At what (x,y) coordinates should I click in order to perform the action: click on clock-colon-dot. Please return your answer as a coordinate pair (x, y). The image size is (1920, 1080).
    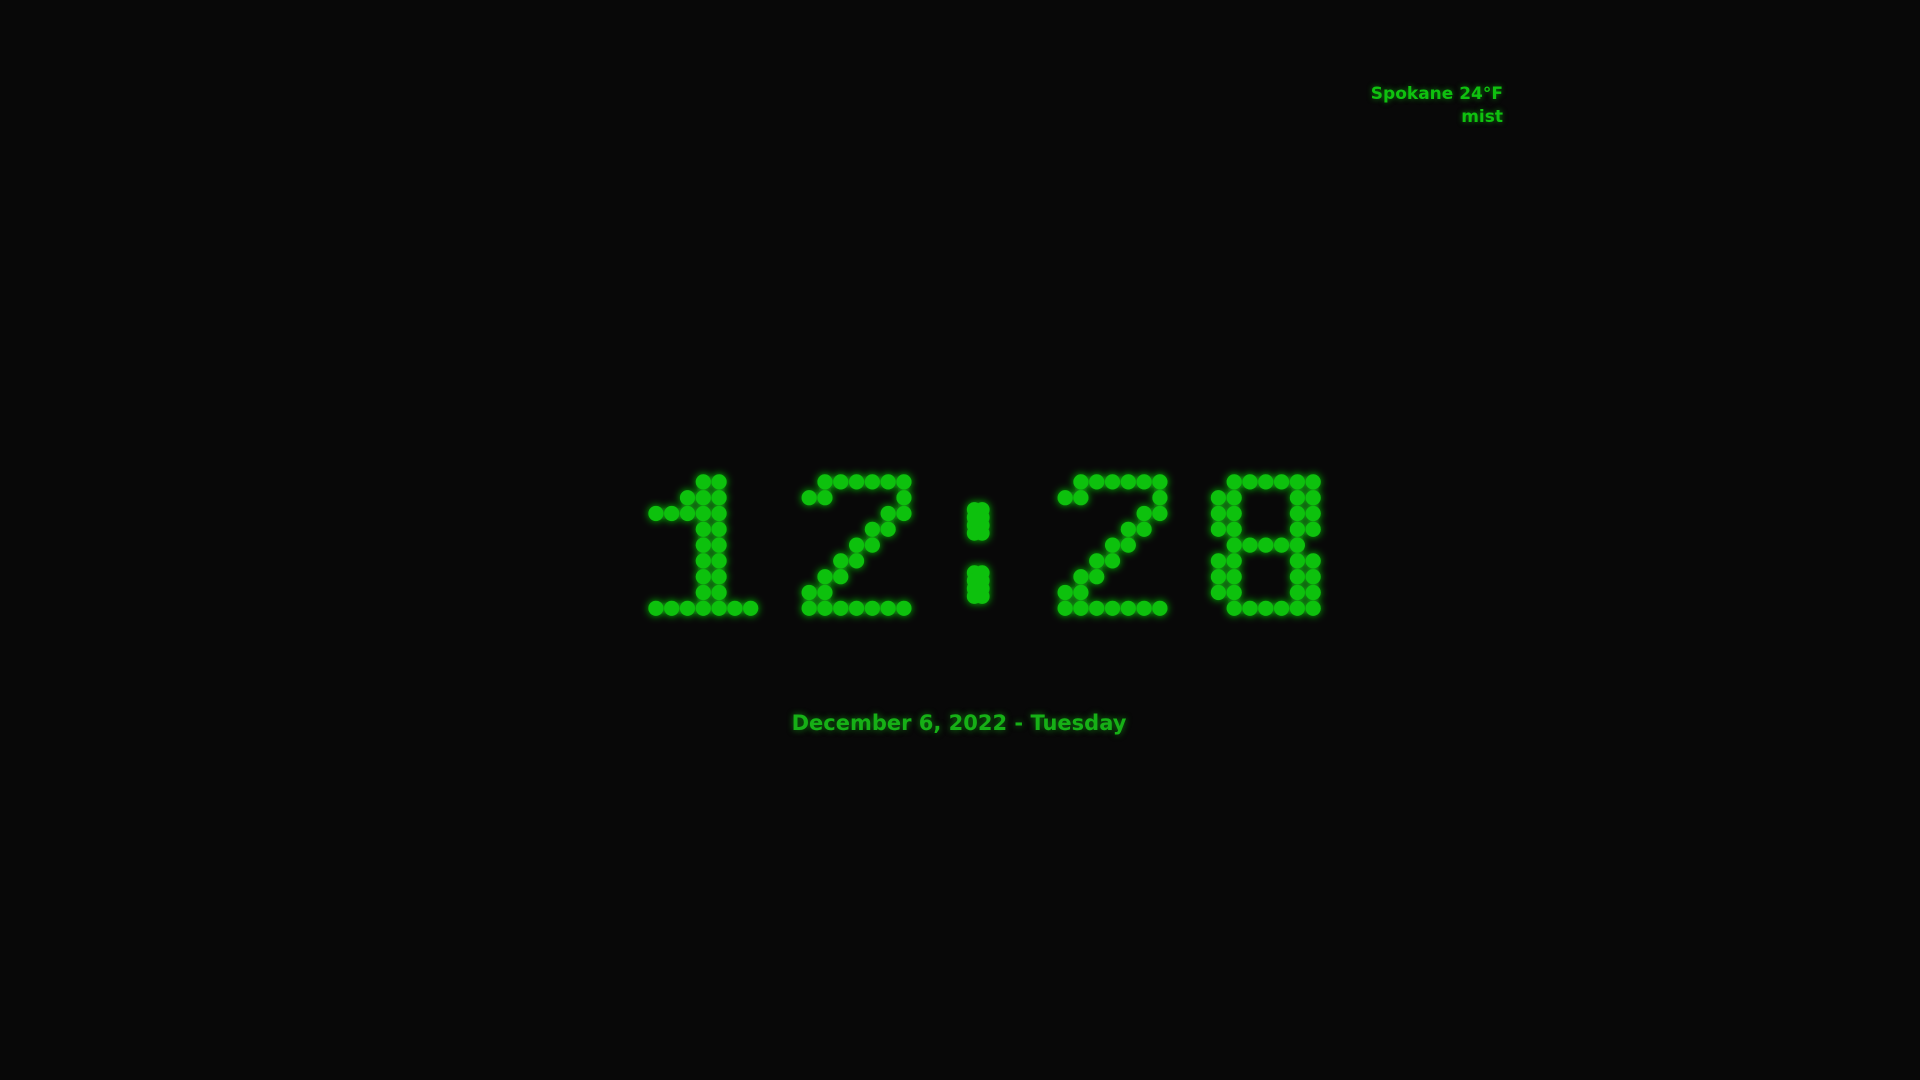
    Looking at the image, I should click on (982, 533).